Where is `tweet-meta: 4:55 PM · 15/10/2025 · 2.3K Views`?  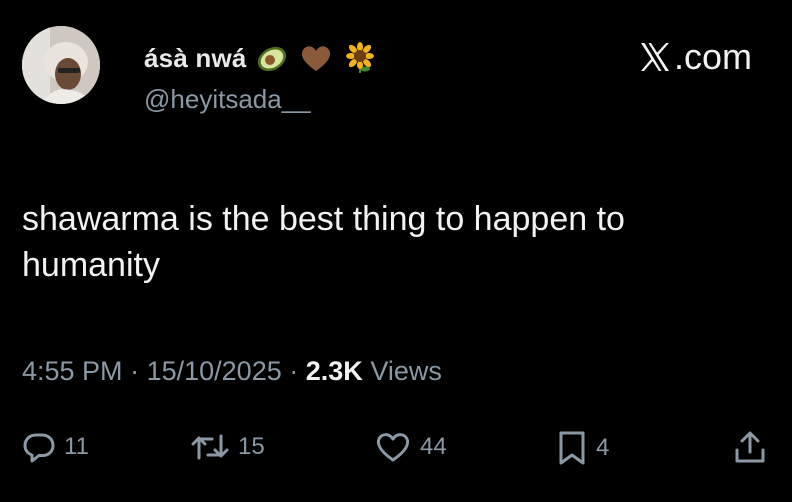 tweet-meta: 4:55 PM · 15/10/2025 · 2.3K Views is located at coordinates (232, 371).